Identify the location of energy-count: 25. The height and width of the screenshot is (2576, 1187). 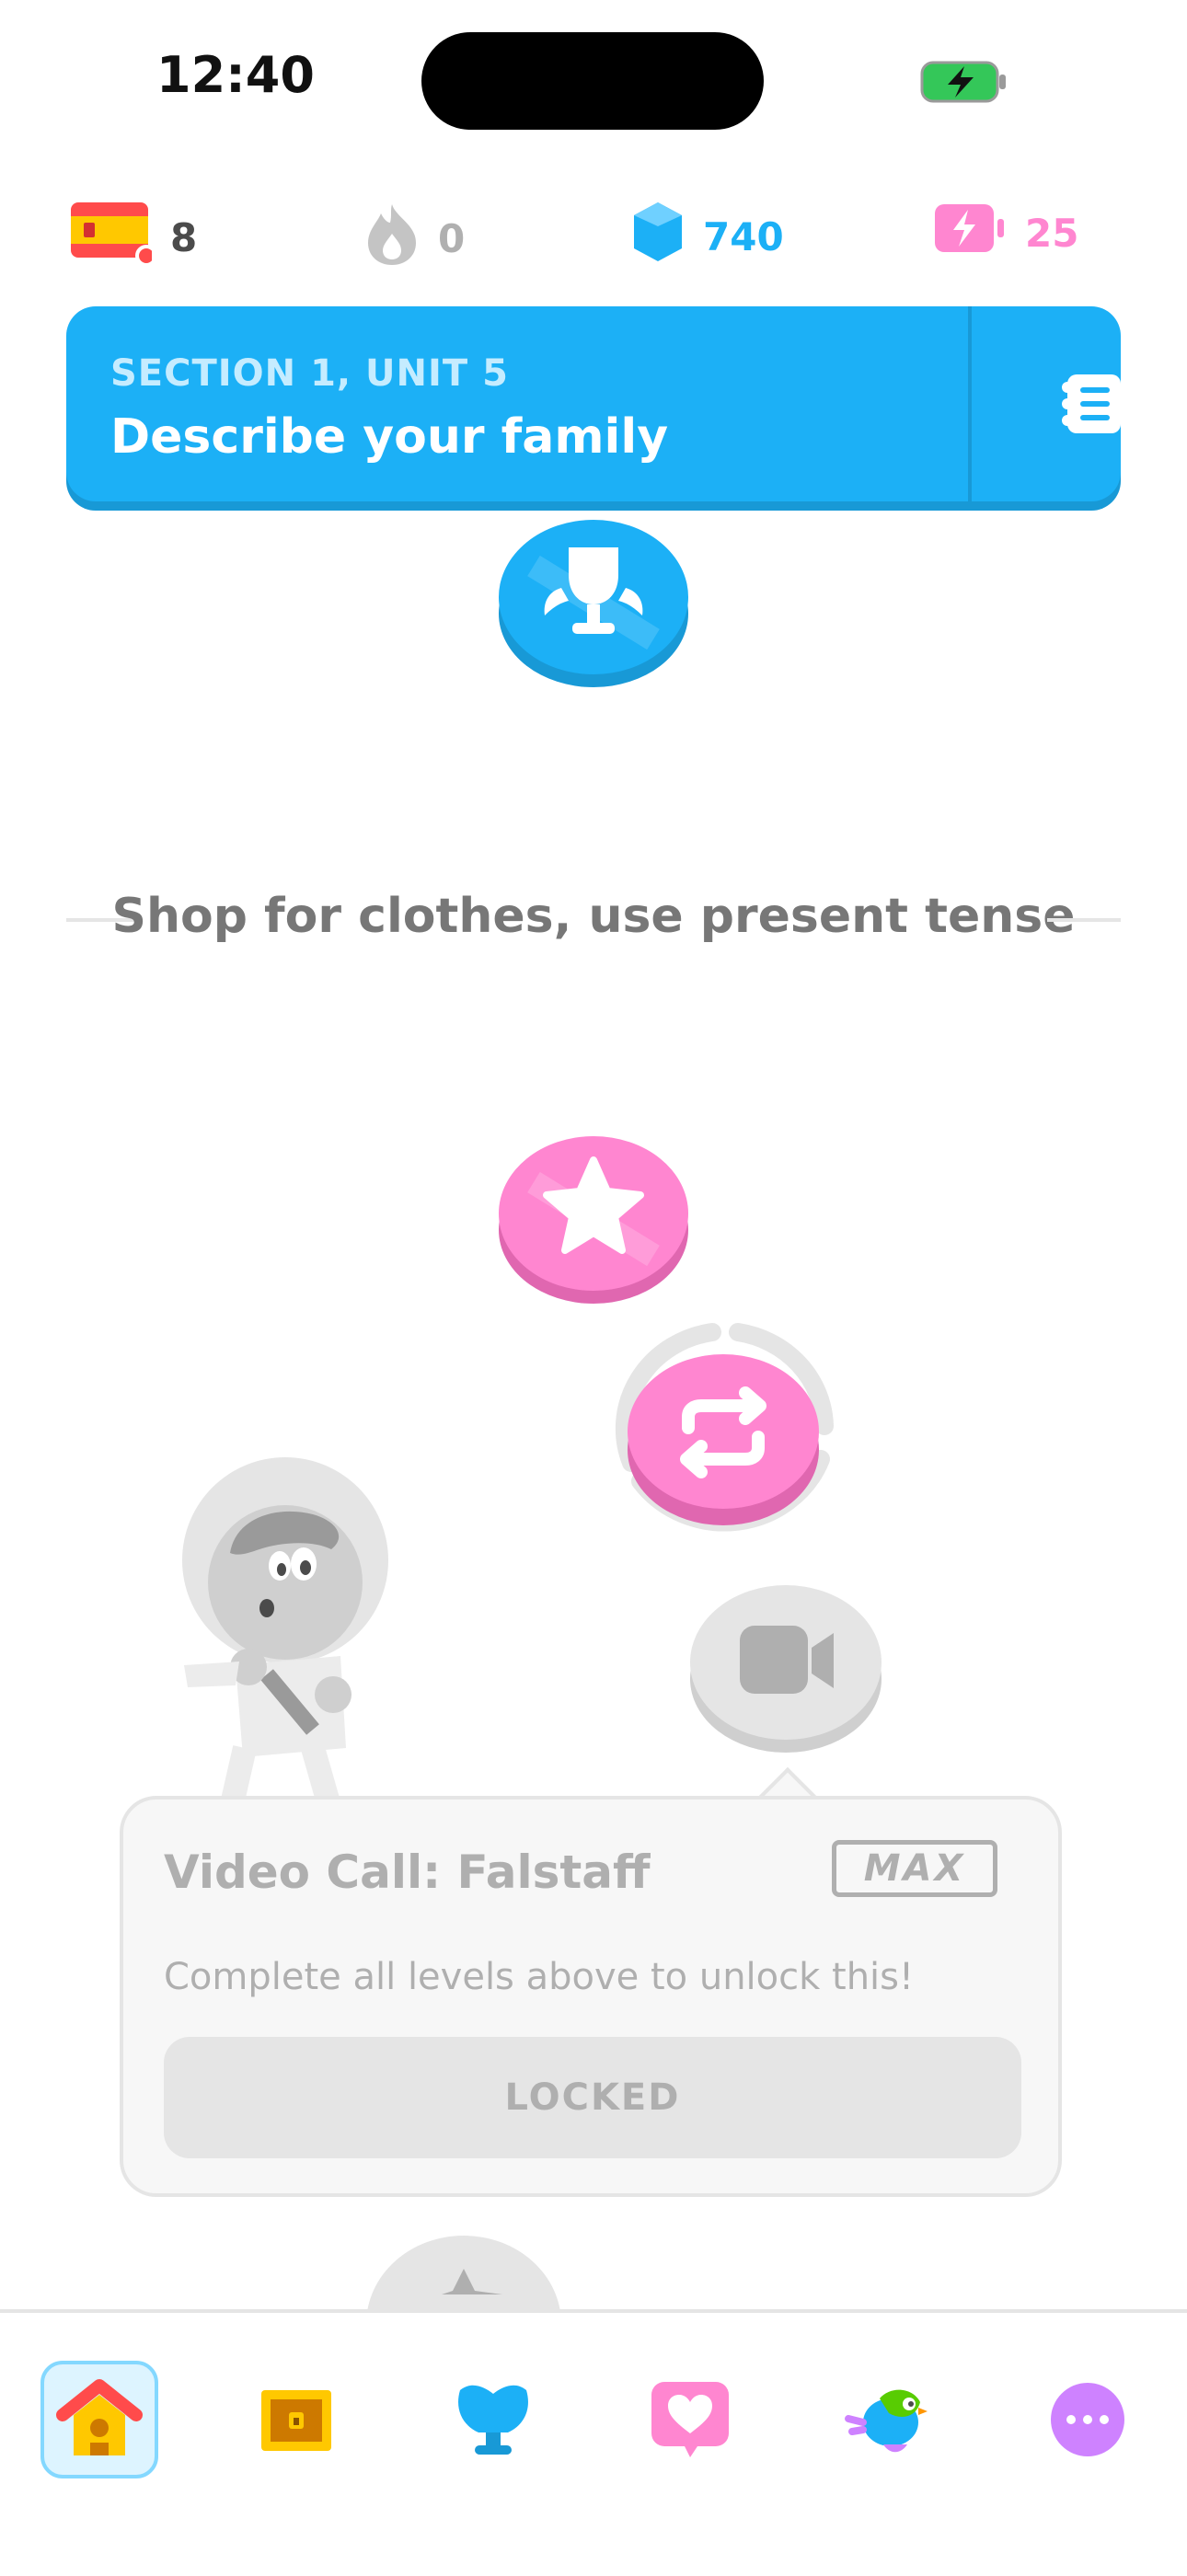
(1052, 233).